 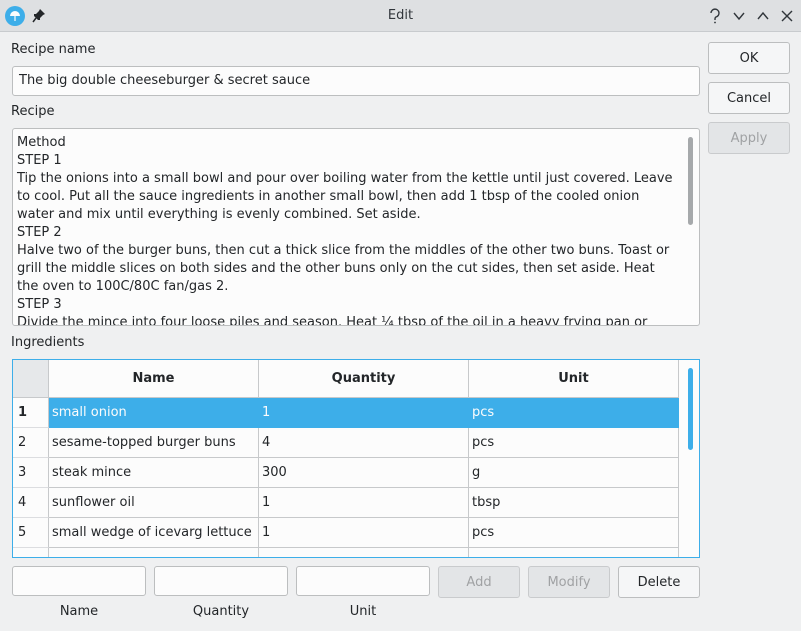 What do you see at coordinates (749, 98) in the screenshot?
I see `cancel-button: Cancel` at bounding box center [749, 98].